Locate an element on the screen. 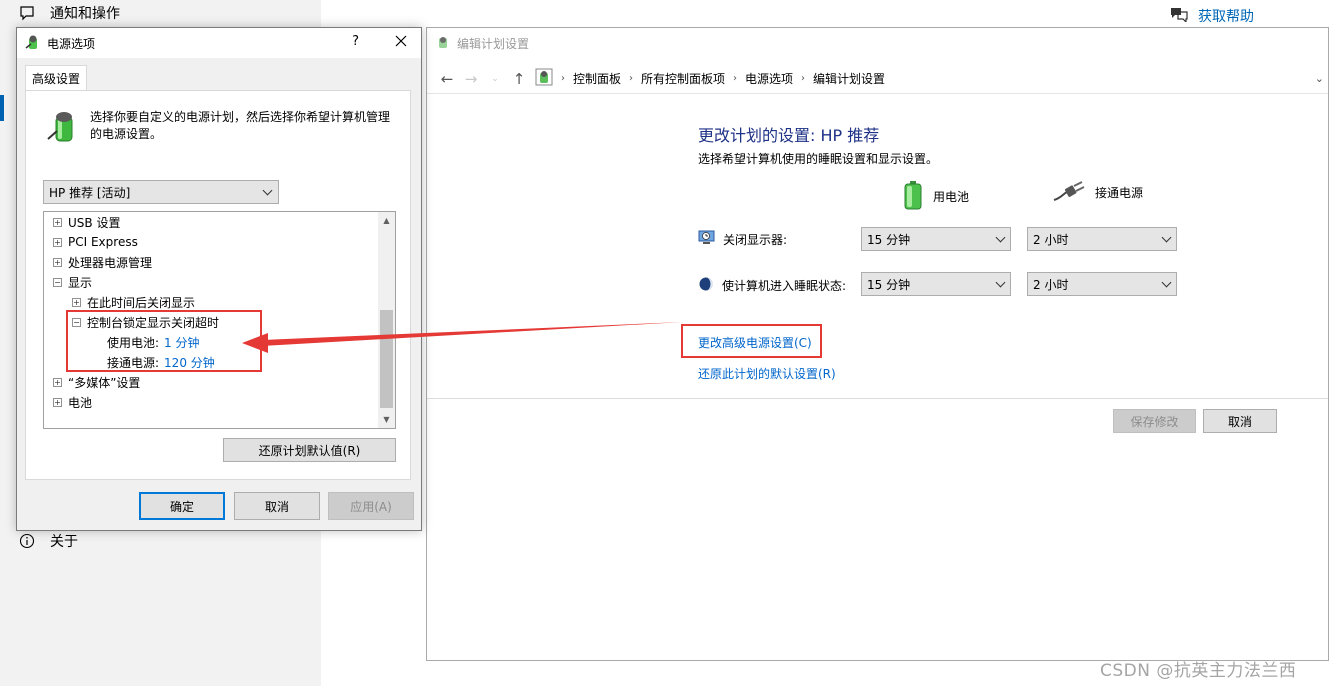 The image size is (1329, 686). sleep-battery-select: 15 分钟 is located at coordinates (936, 284).